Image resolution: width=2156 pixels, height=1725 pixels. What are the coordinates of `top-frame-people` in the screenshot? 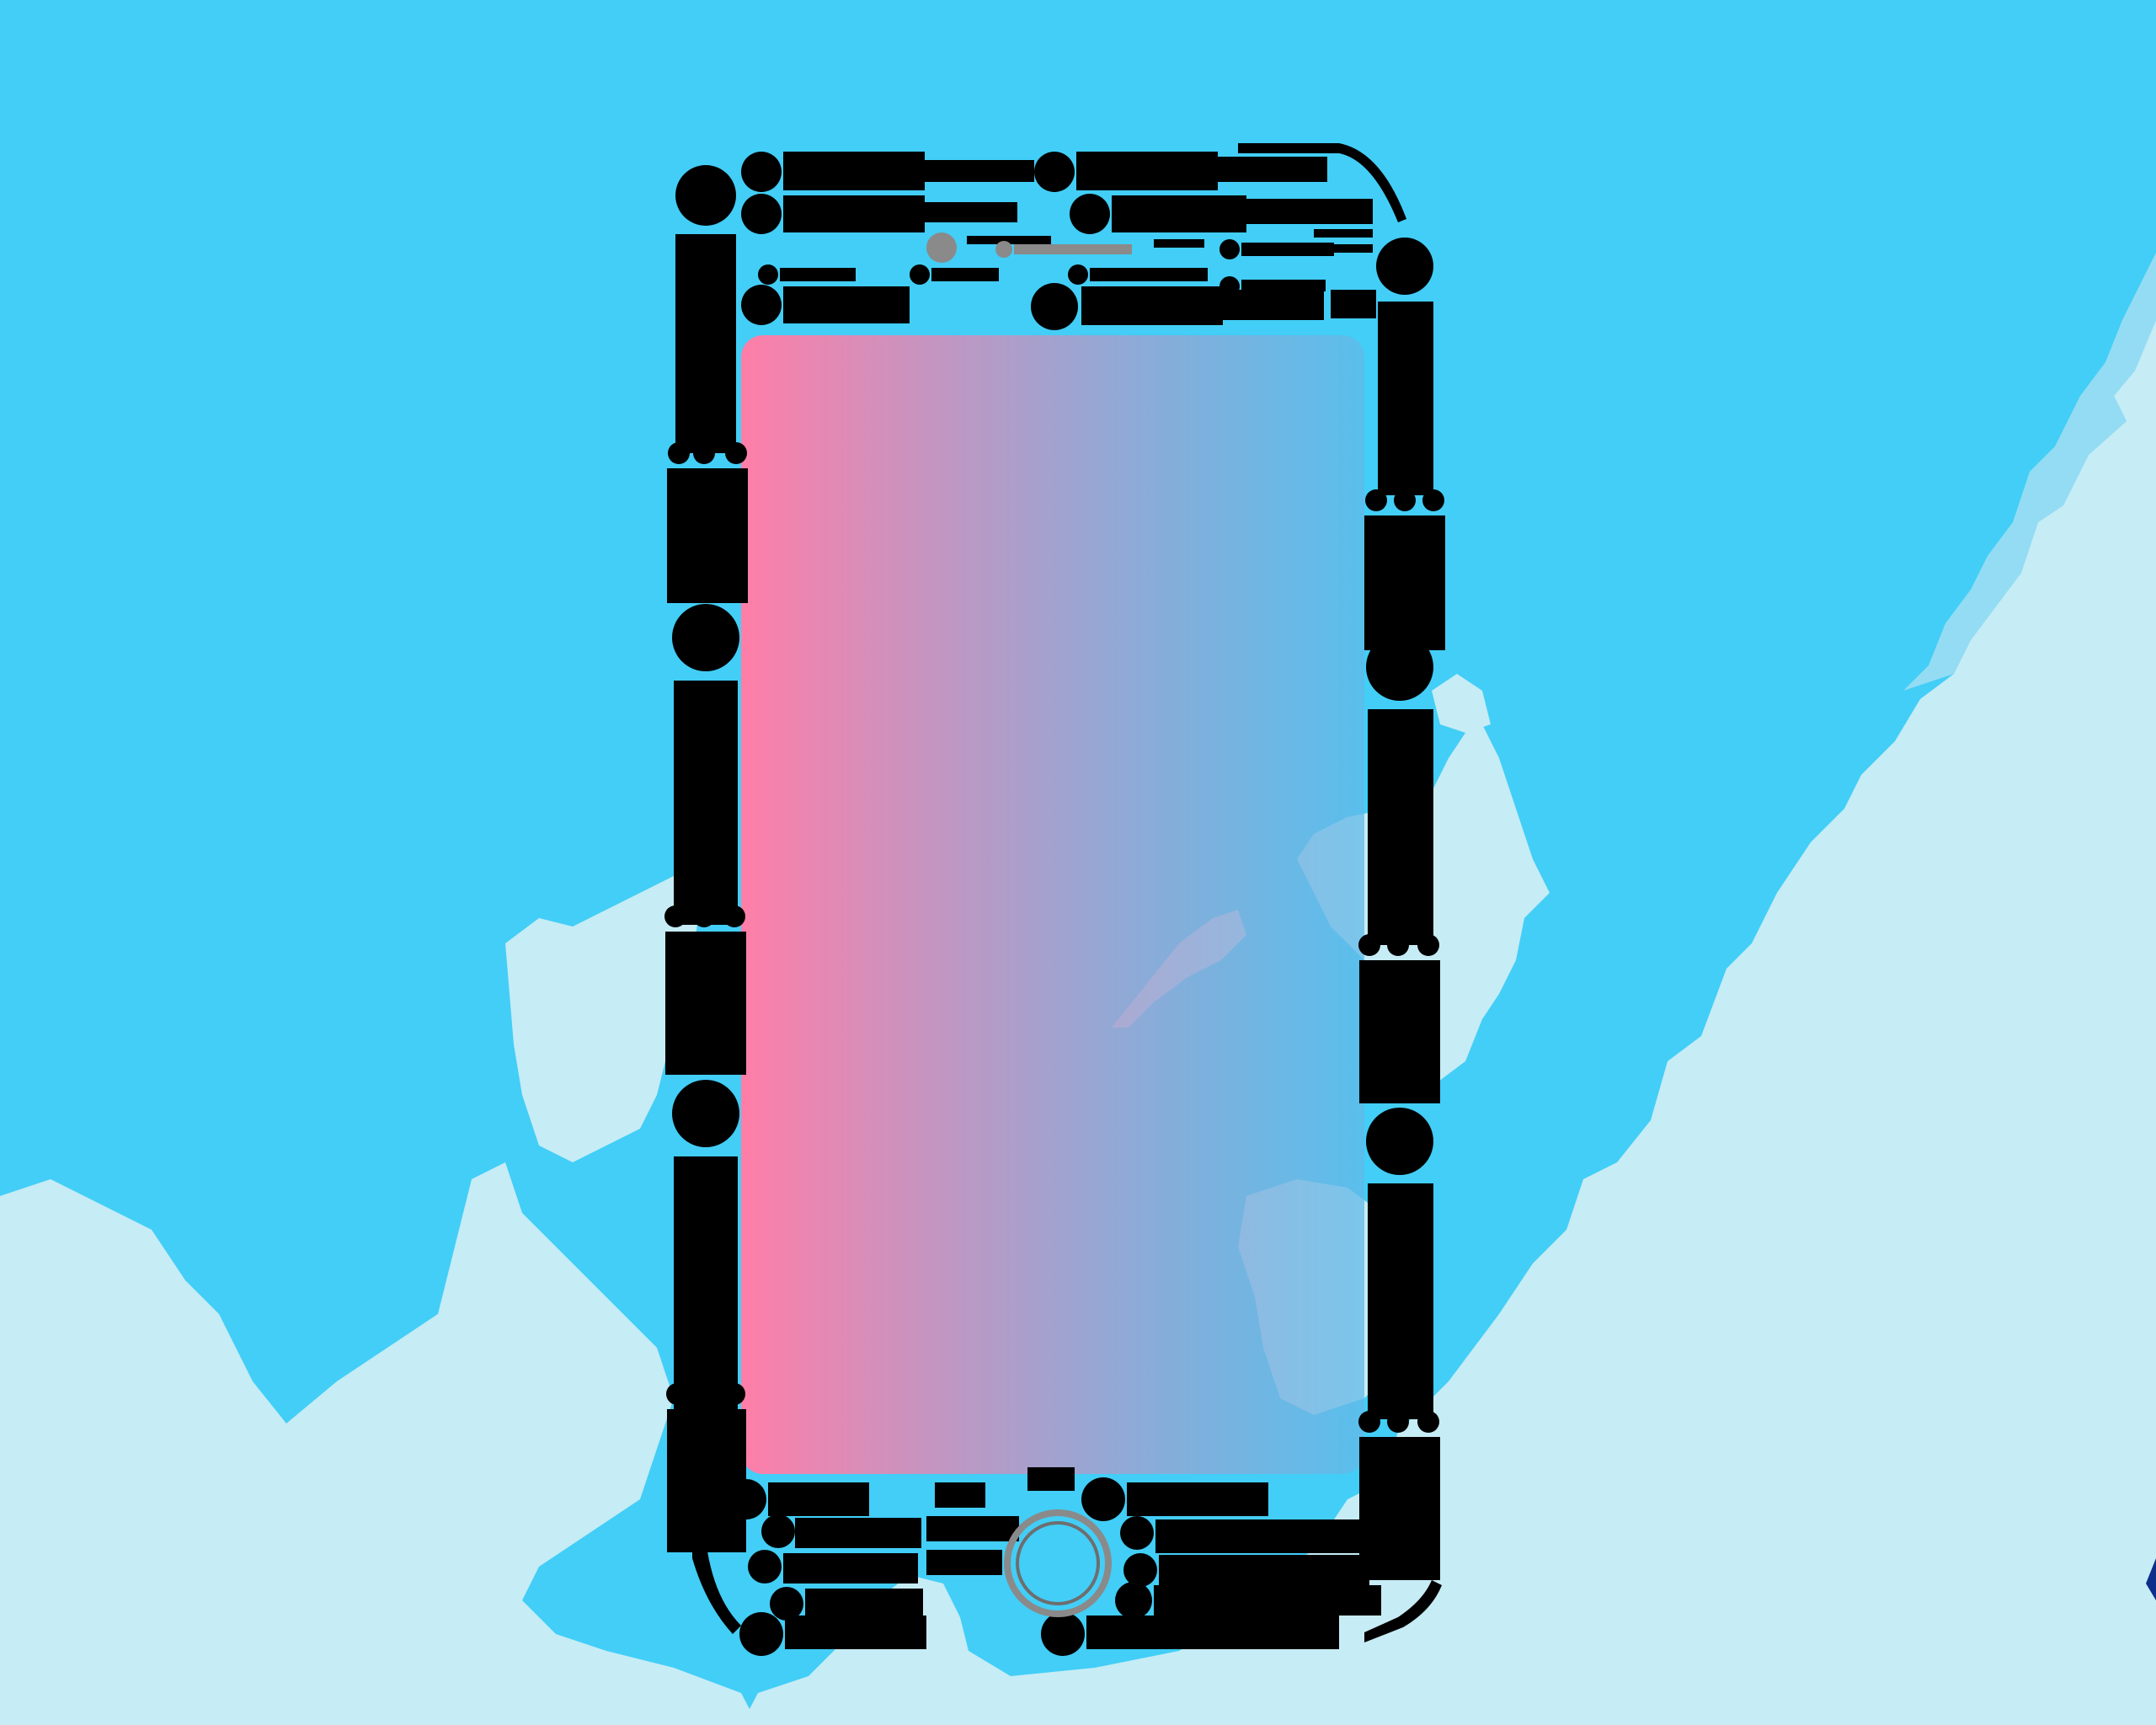 It's located at (1073, 236).